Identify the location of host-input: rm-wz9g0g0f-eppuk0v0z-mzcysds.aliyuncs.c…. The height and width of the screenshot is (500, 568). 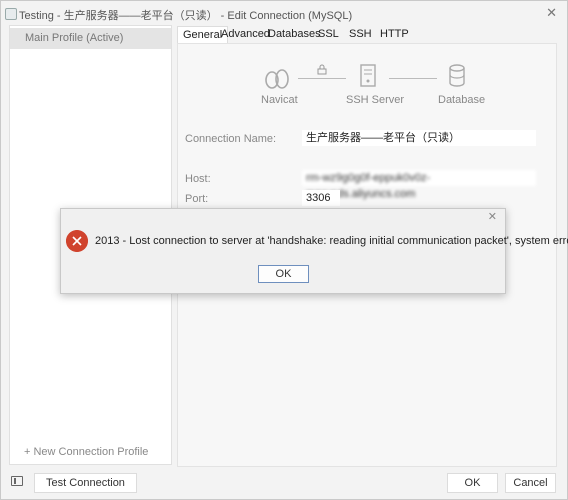
(419, 185).